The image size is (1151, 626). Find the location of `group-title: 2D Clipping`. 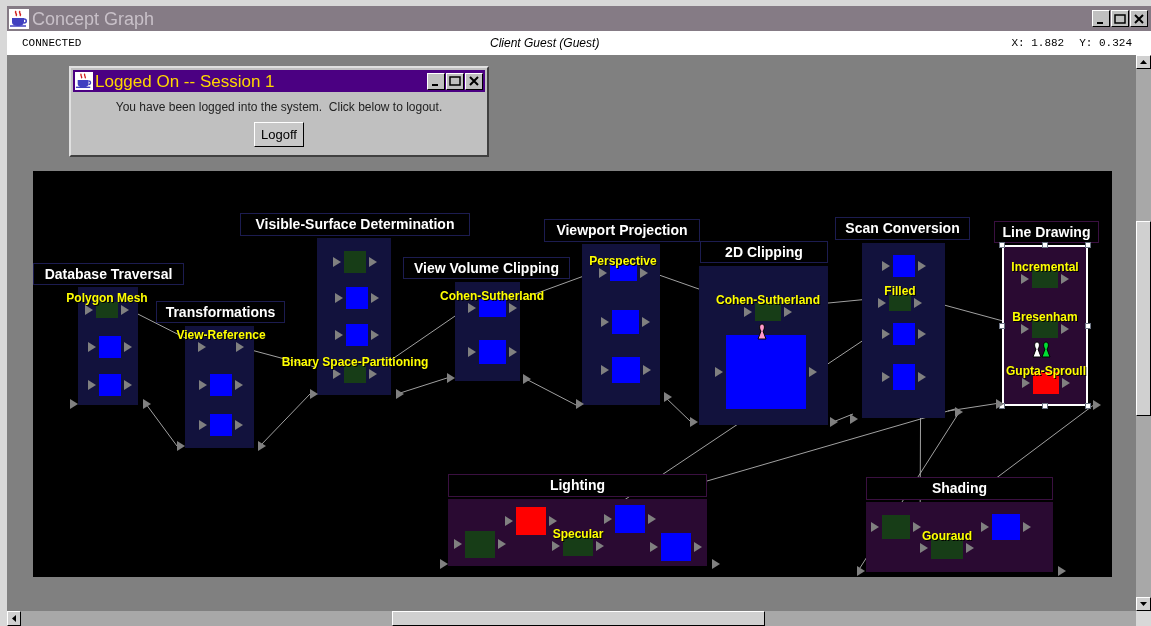

group-title: 2D Clipping is located at coordinates (764, 252).